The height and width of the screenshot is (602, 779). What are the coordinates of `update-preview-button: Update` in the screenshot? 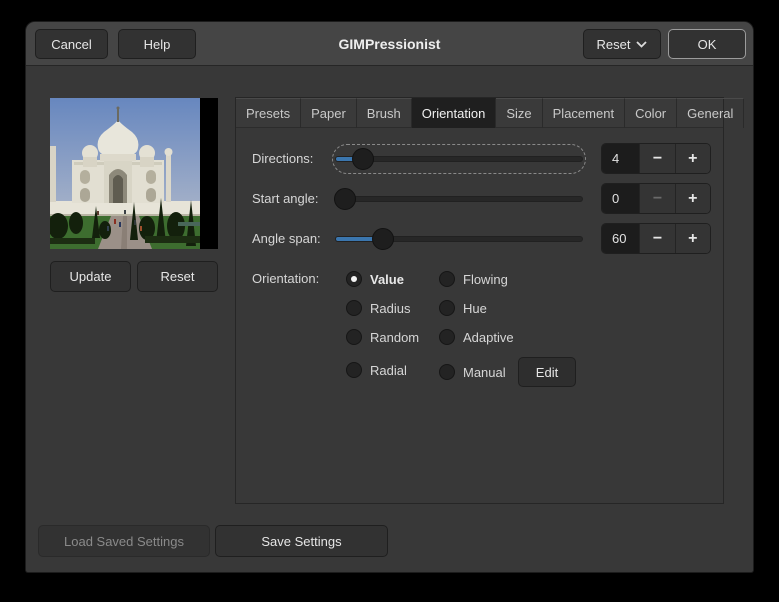 It's located at (90, 276).